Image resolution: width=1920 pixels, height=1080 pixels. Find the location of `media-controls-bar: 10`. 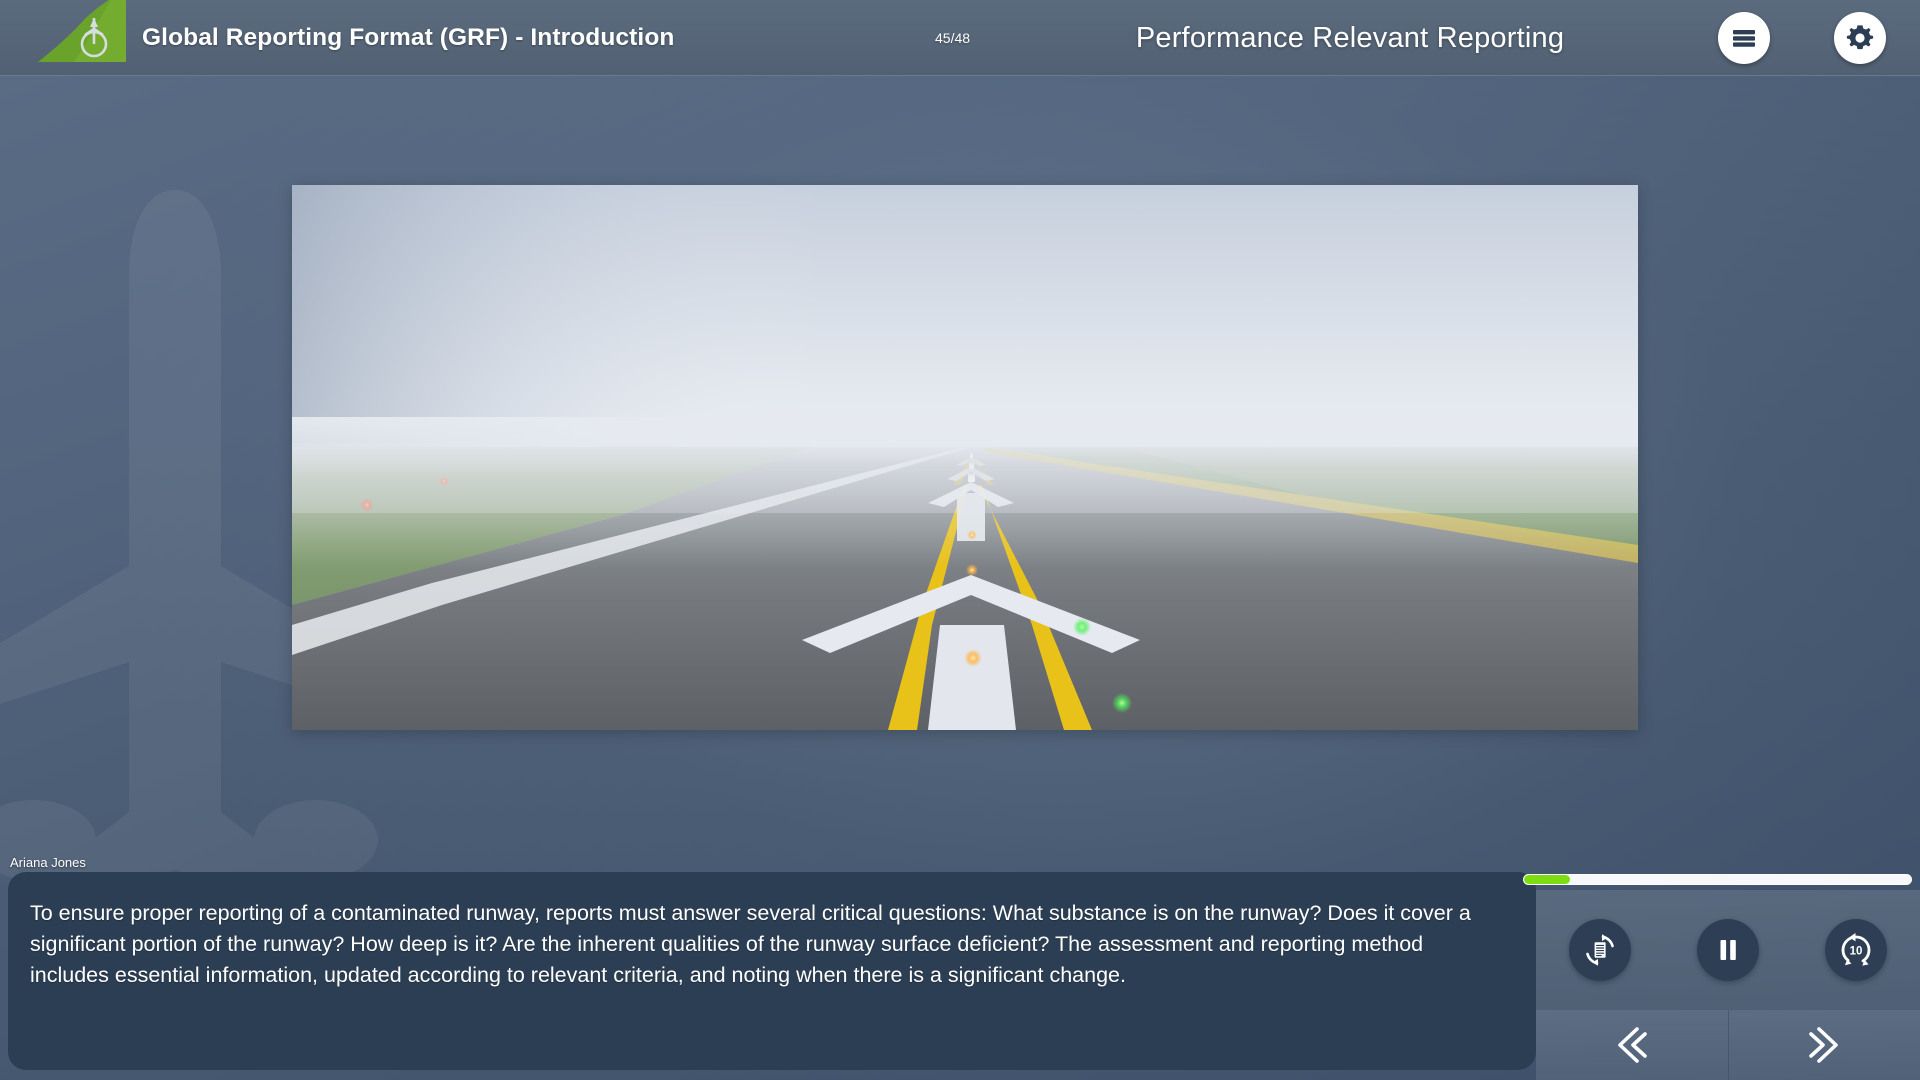

media-controls-bar: 10 is located at coordinates (1728, 950).